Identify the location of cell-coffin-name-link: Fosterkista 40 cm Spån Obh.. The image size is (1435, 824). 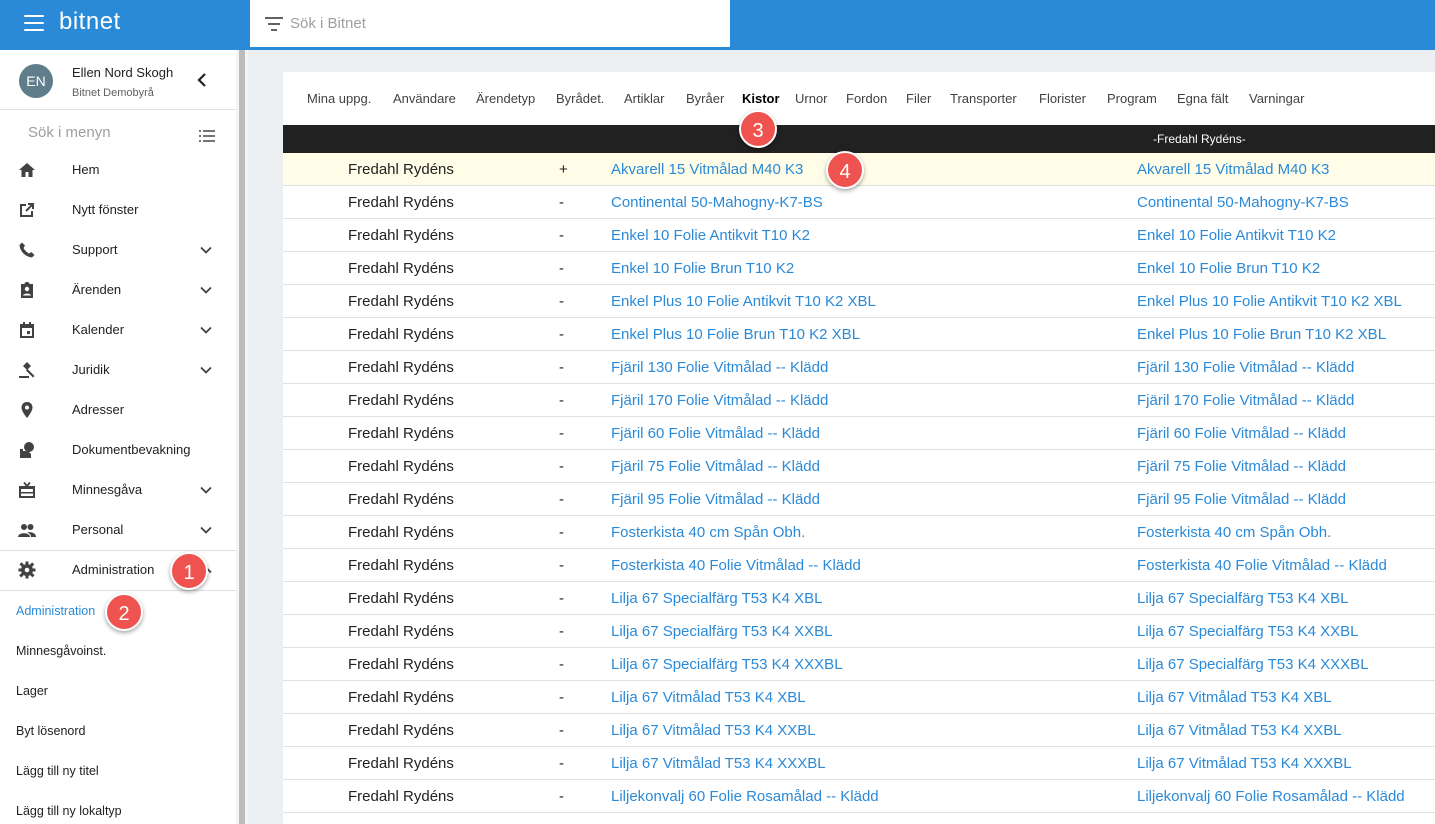
(708, 532).